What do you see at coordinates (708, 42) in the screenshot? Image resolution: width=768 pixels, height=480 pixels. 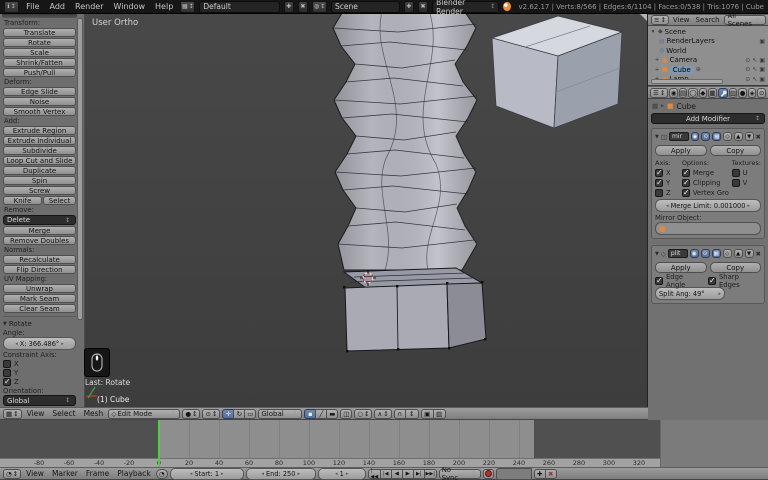 I see `outliner-item-renderlayers: ▤ RenderLayers ▣` at bounding box center [708, 42].